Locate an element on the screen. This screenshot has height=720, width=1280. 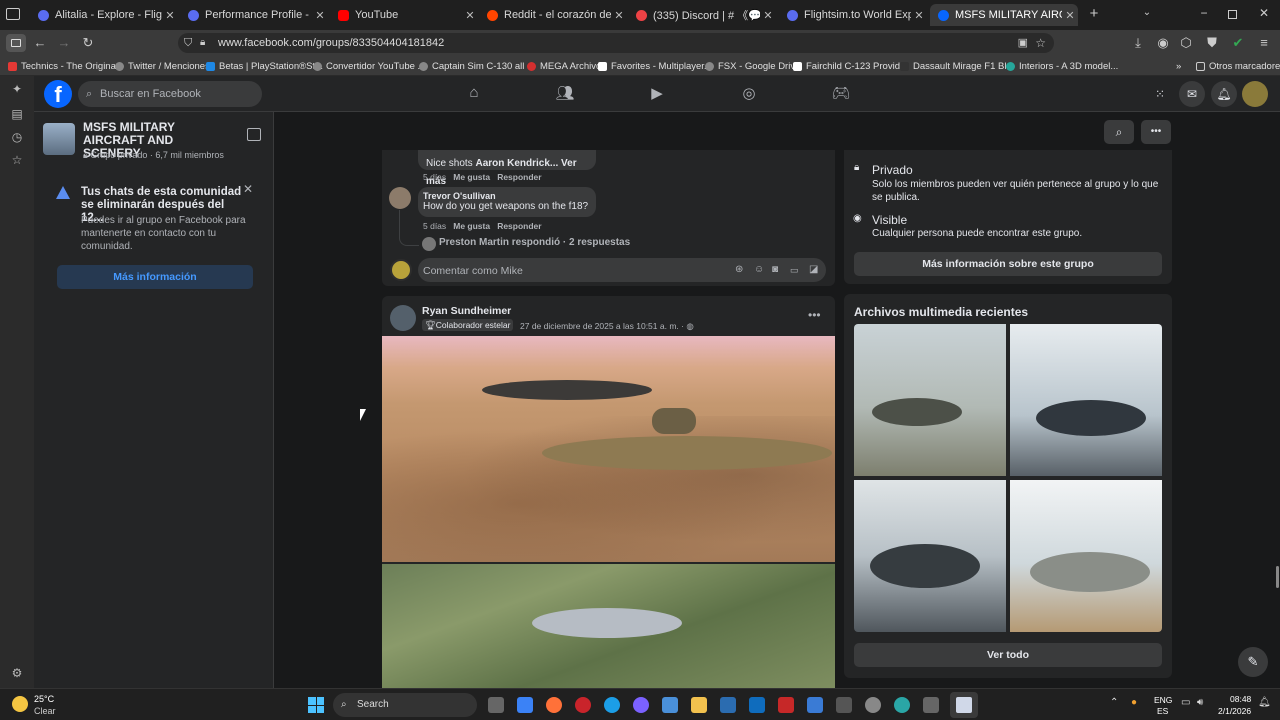
post-image-typhoon-fields is located at coordinates (608, 626).